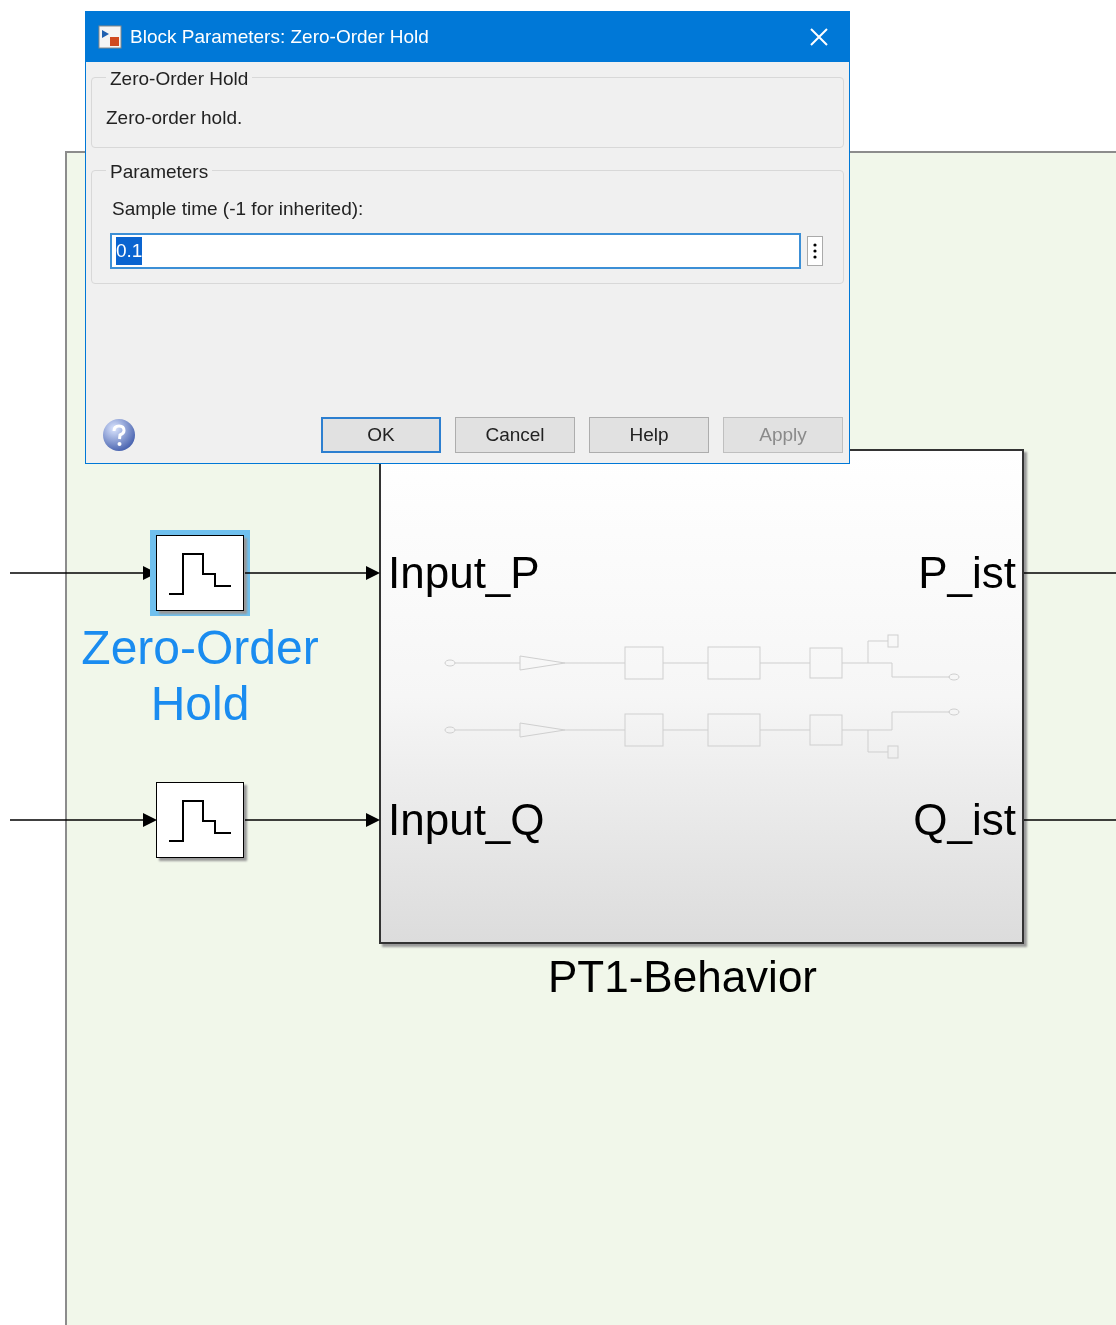 This screenshot has width=1116, height=1325. Describe the element at coordinates (200, 676) in the screenshot. I see `block-label: Zero-Order Hold` at that location.